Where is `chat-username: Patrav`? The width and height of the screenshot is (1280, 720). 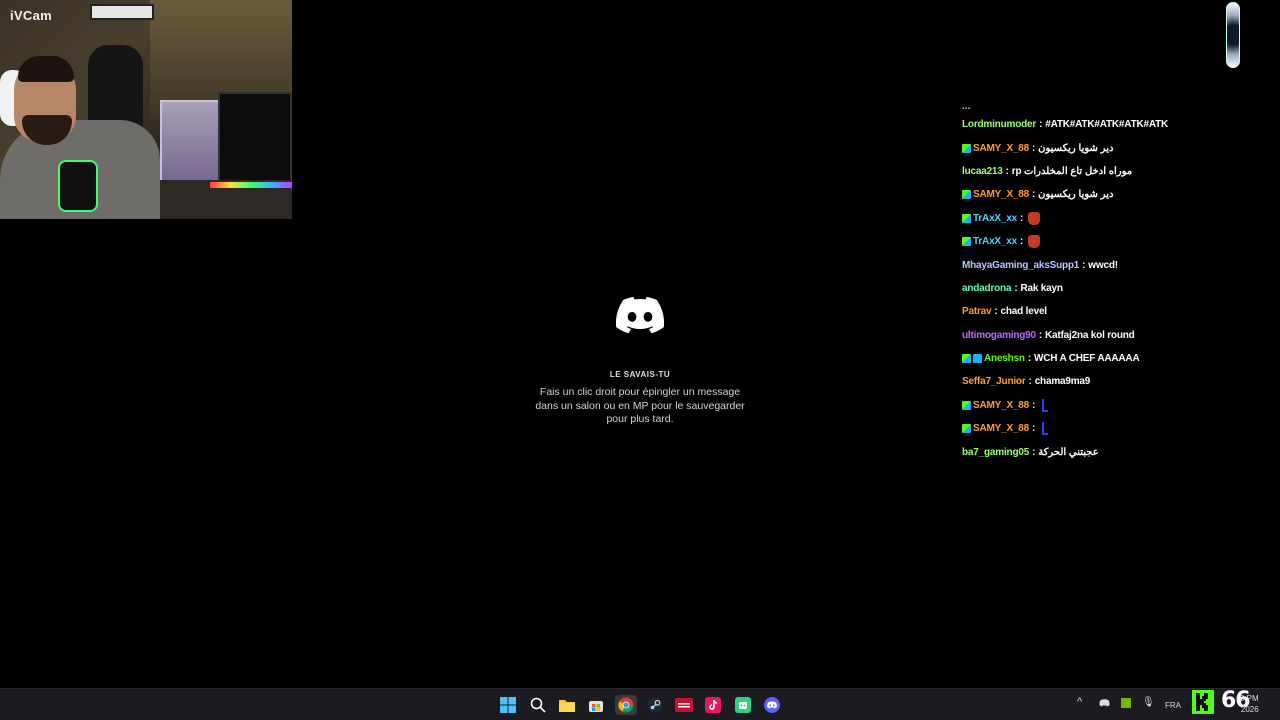 chat-username: Patrav is located at coordinates (977, 311).